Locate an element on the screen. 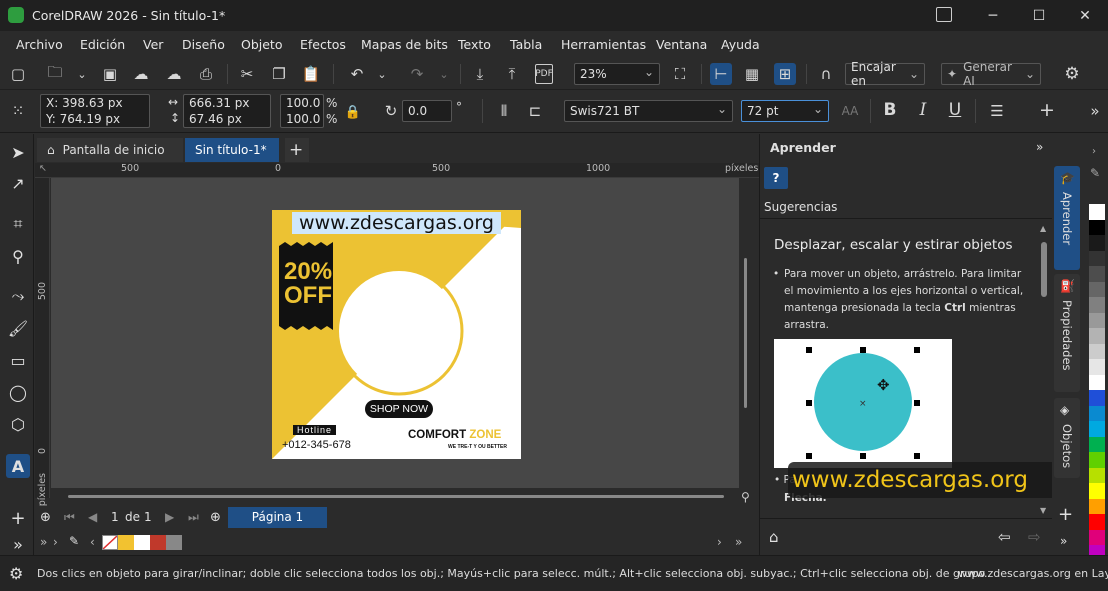 Image resolution: width=1108 pixels, height=591 pixels. menu-efectos: Efectos is located at coordinates (323, 44).